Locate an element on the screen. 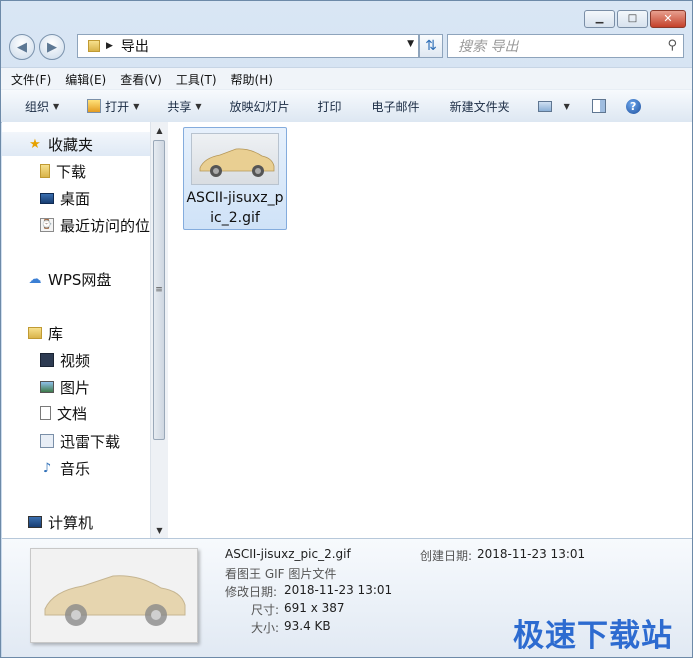 The image size is (693, 658). star-icon: ★ is located at coordinates (35, 144).